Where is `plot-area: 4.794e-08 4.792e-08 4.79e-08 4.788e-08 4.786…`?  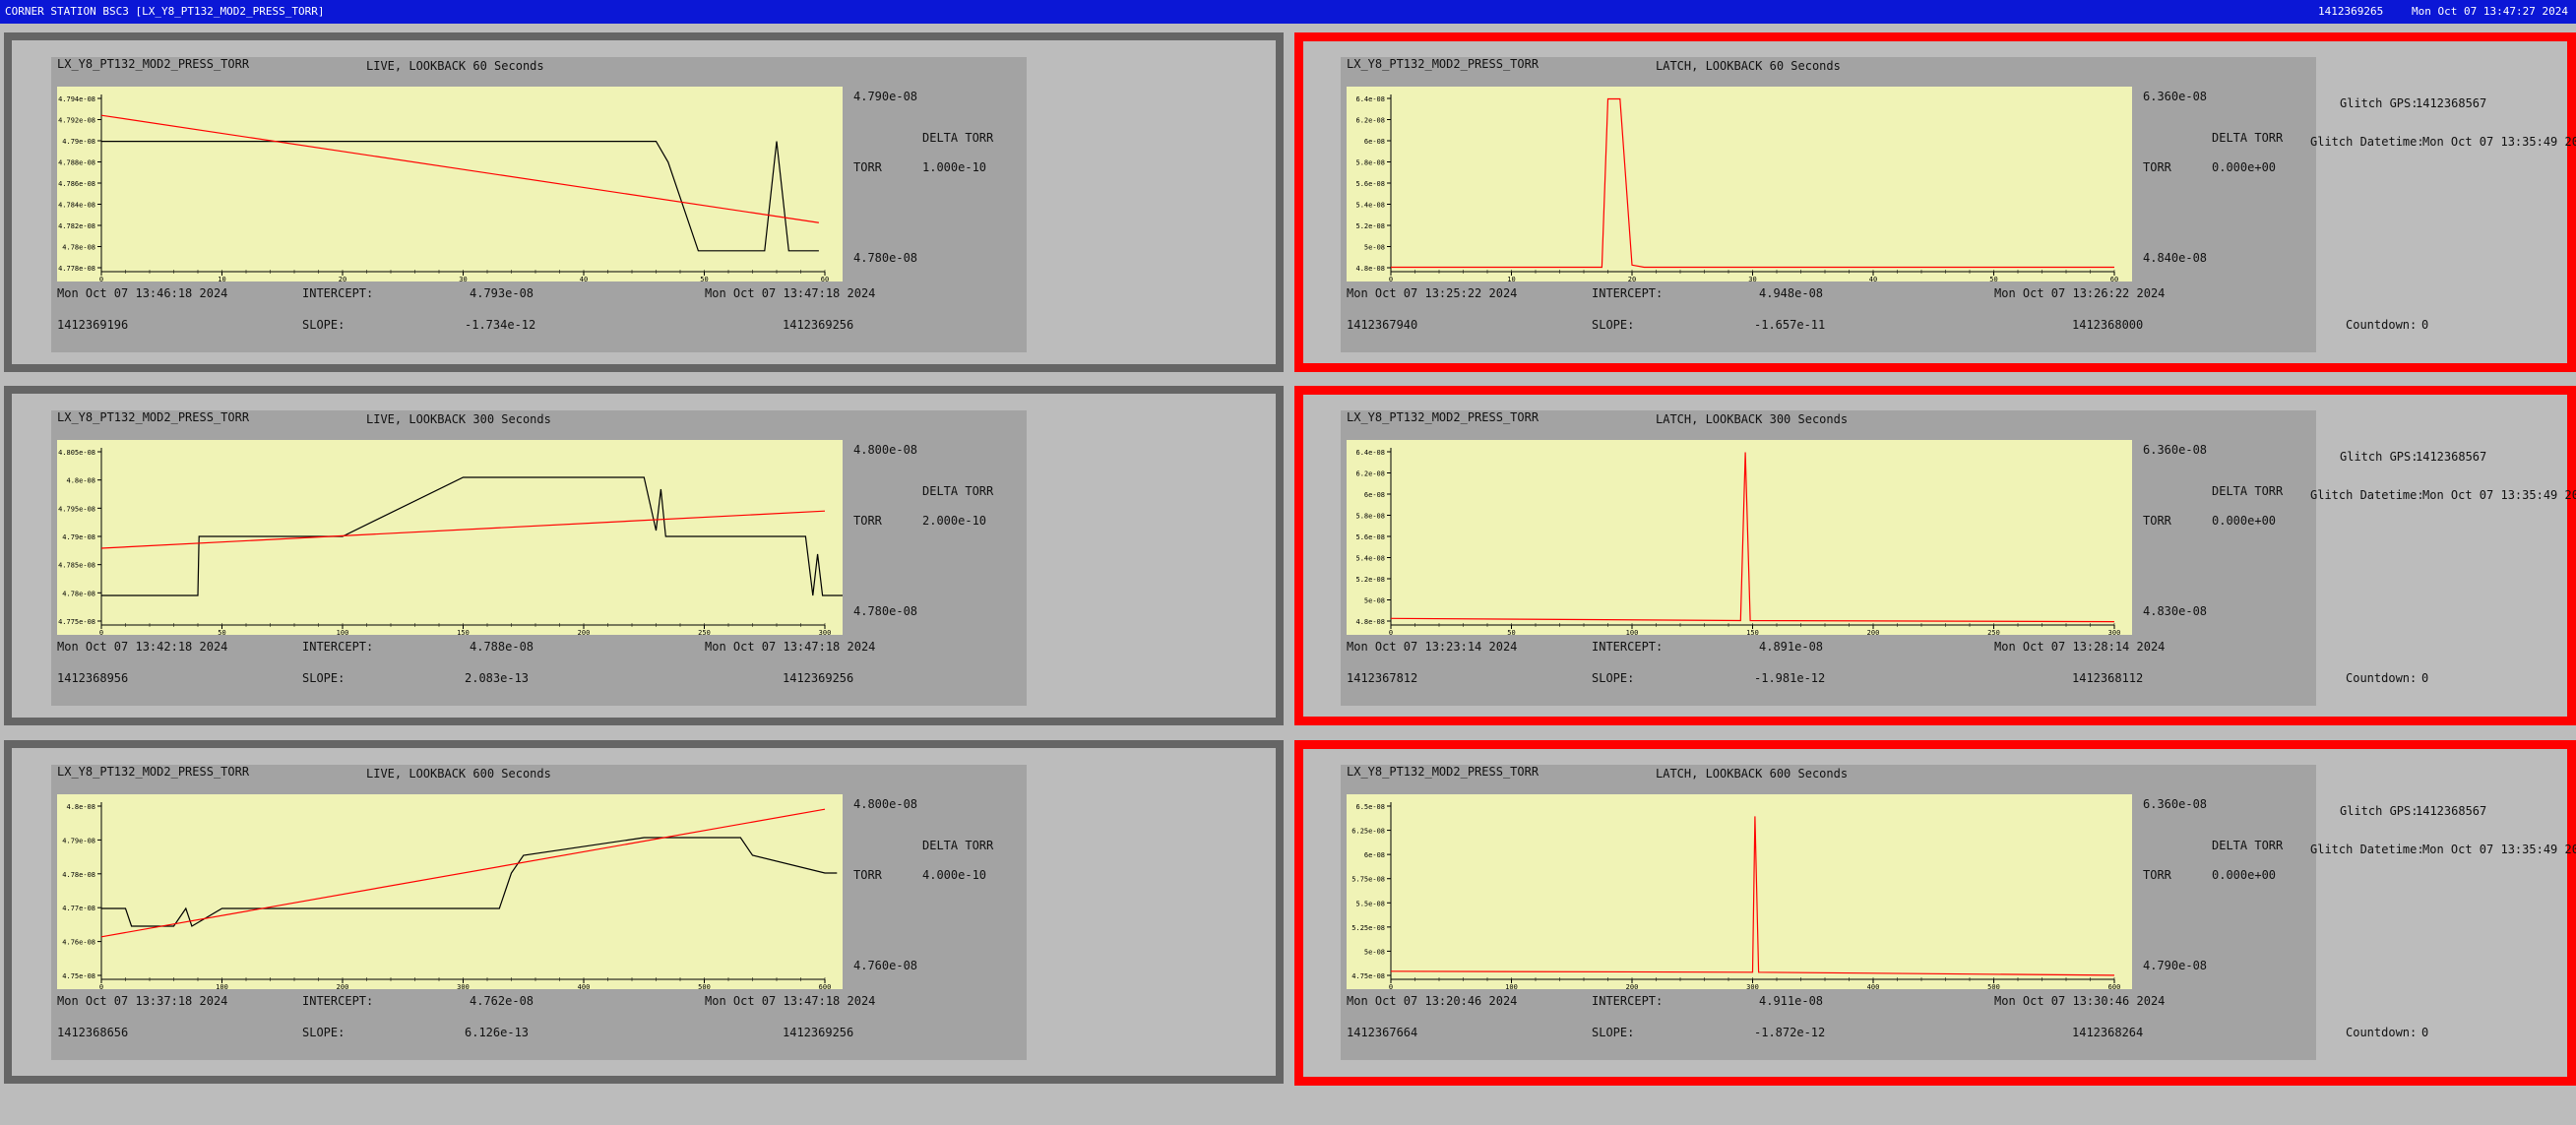
plot-area: 4.794e-08 4.792e-08 4.79e-08 4.788e-08 4.786… is located at coordinates (450, 184).